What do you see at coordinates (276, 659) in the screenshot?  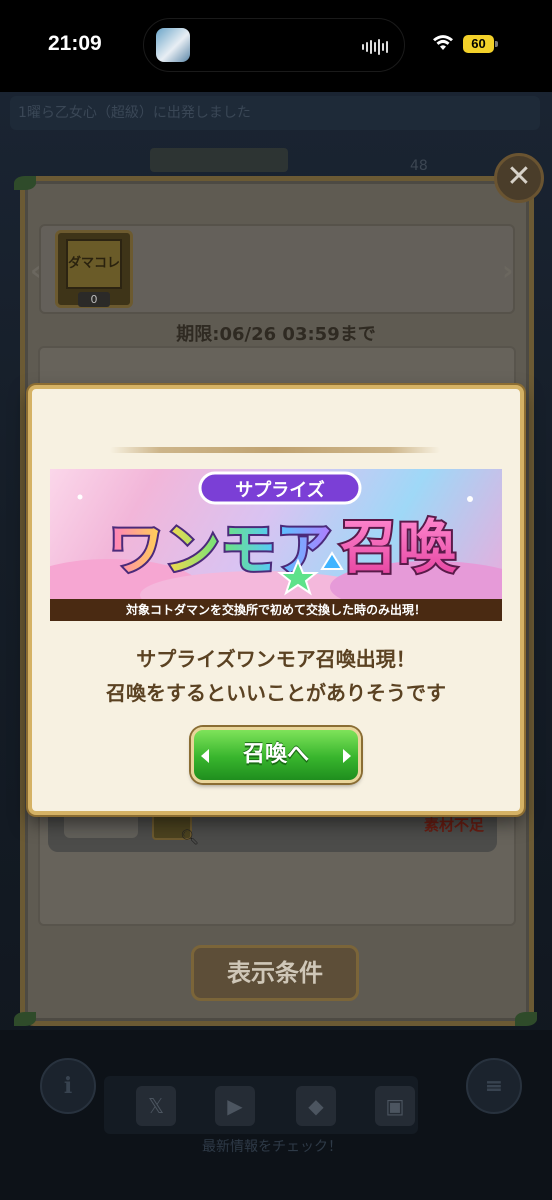 I see `dialog-message-line1: サプライズワンモア召喚出現！` at bounding box center [276, 659].